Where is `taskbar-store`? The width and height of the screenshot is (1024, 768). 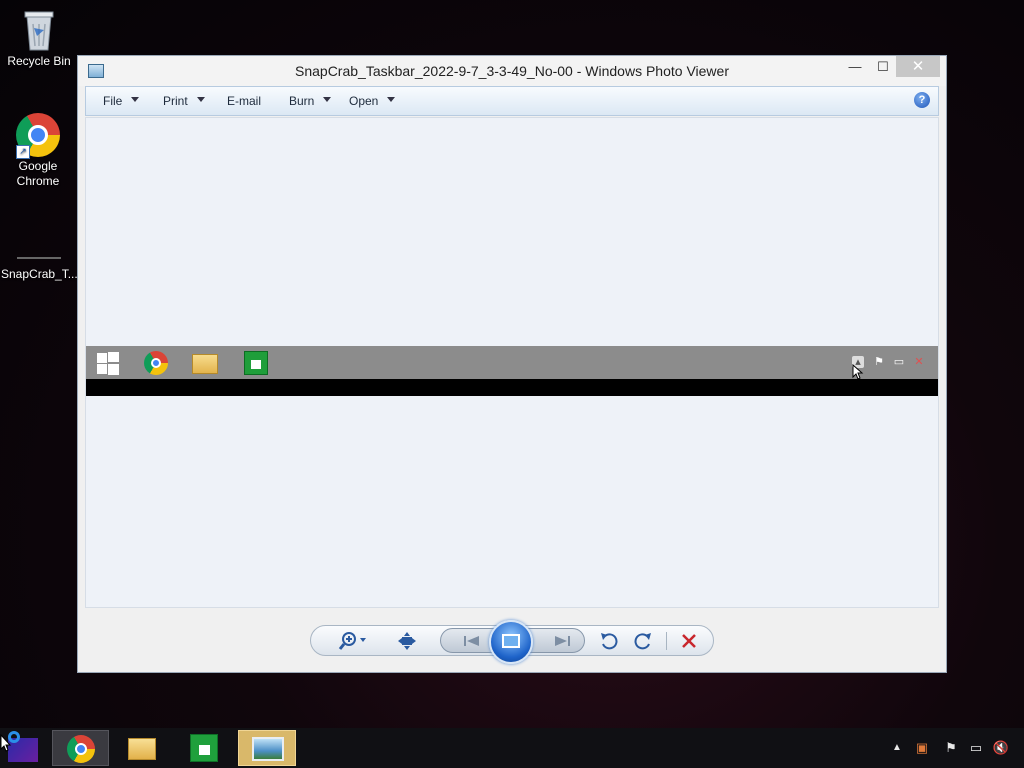 taskbar-store is located at coordinates (204, 748).